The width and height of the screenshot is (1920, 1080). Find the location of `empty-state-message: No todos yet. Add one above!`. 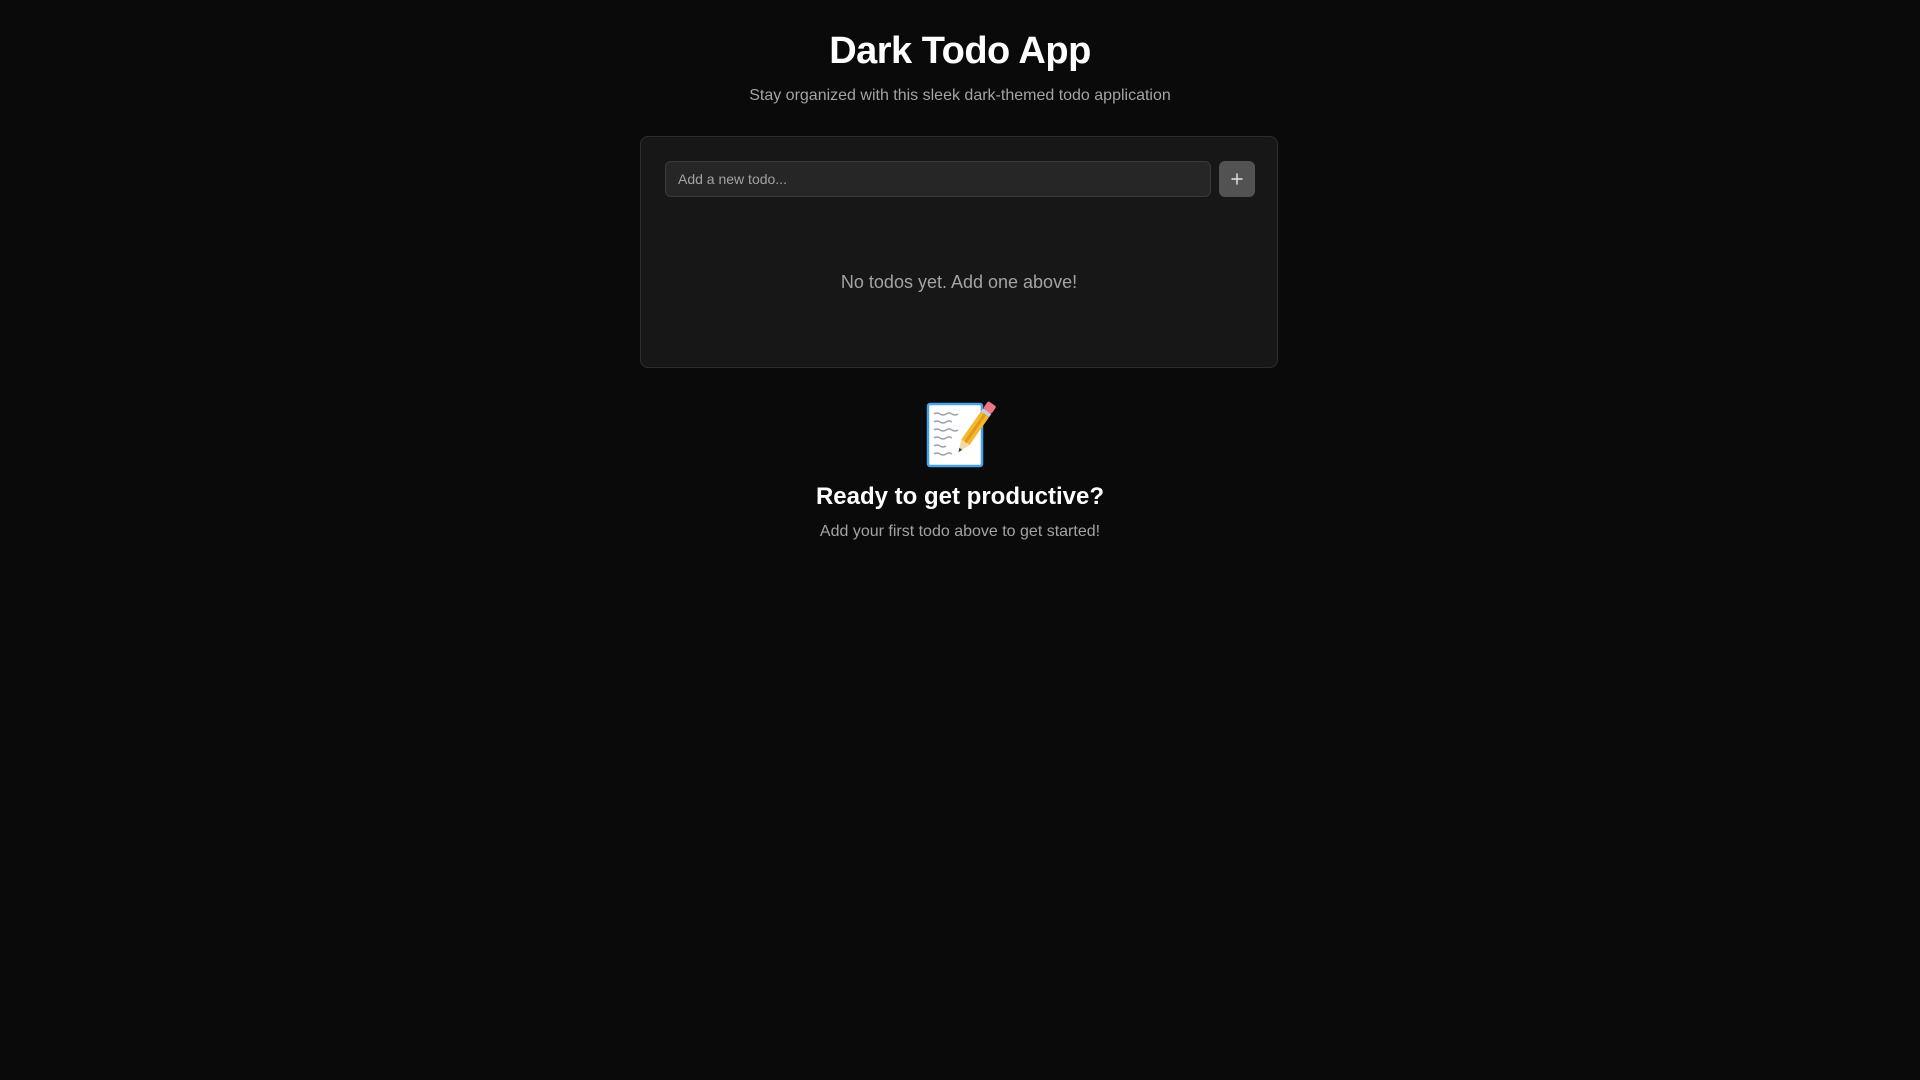

empty-state-message: No todos yet. Add one above! is located at coordinates (959, 282).